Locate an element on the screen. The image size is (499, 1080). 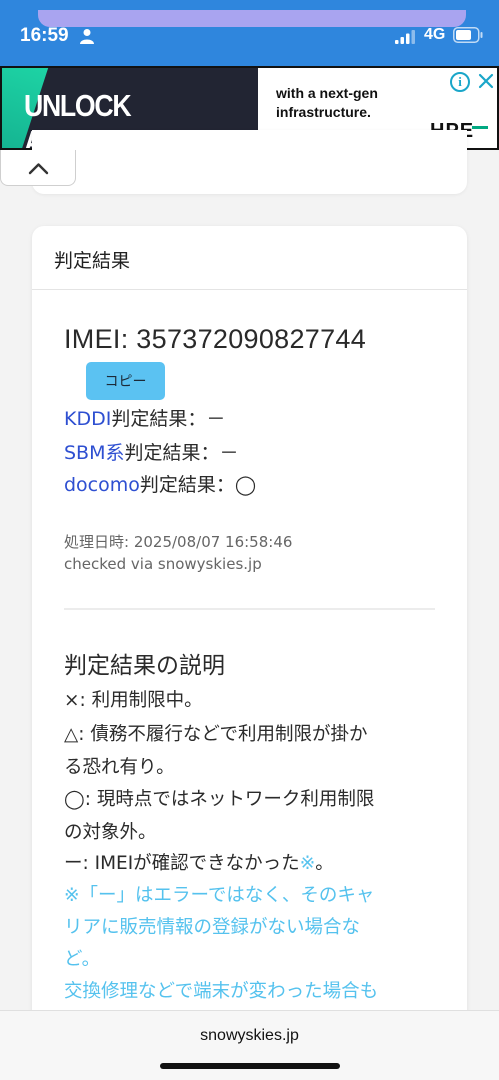
url-text: snowyskies.jp is located at coordinates (249, 1036).